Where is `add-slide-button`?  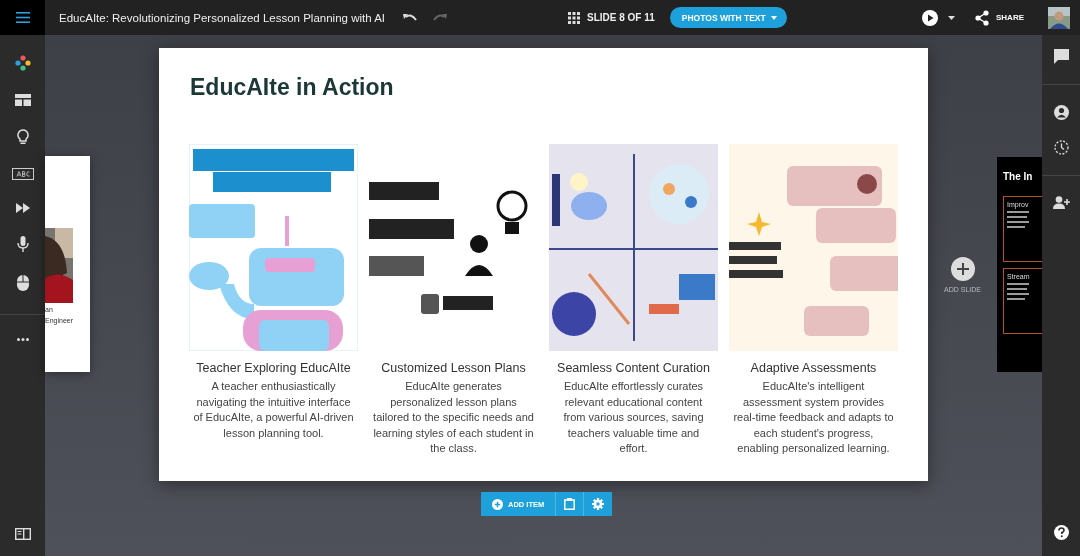 add-slide-button is located at coordinates (962, 269).